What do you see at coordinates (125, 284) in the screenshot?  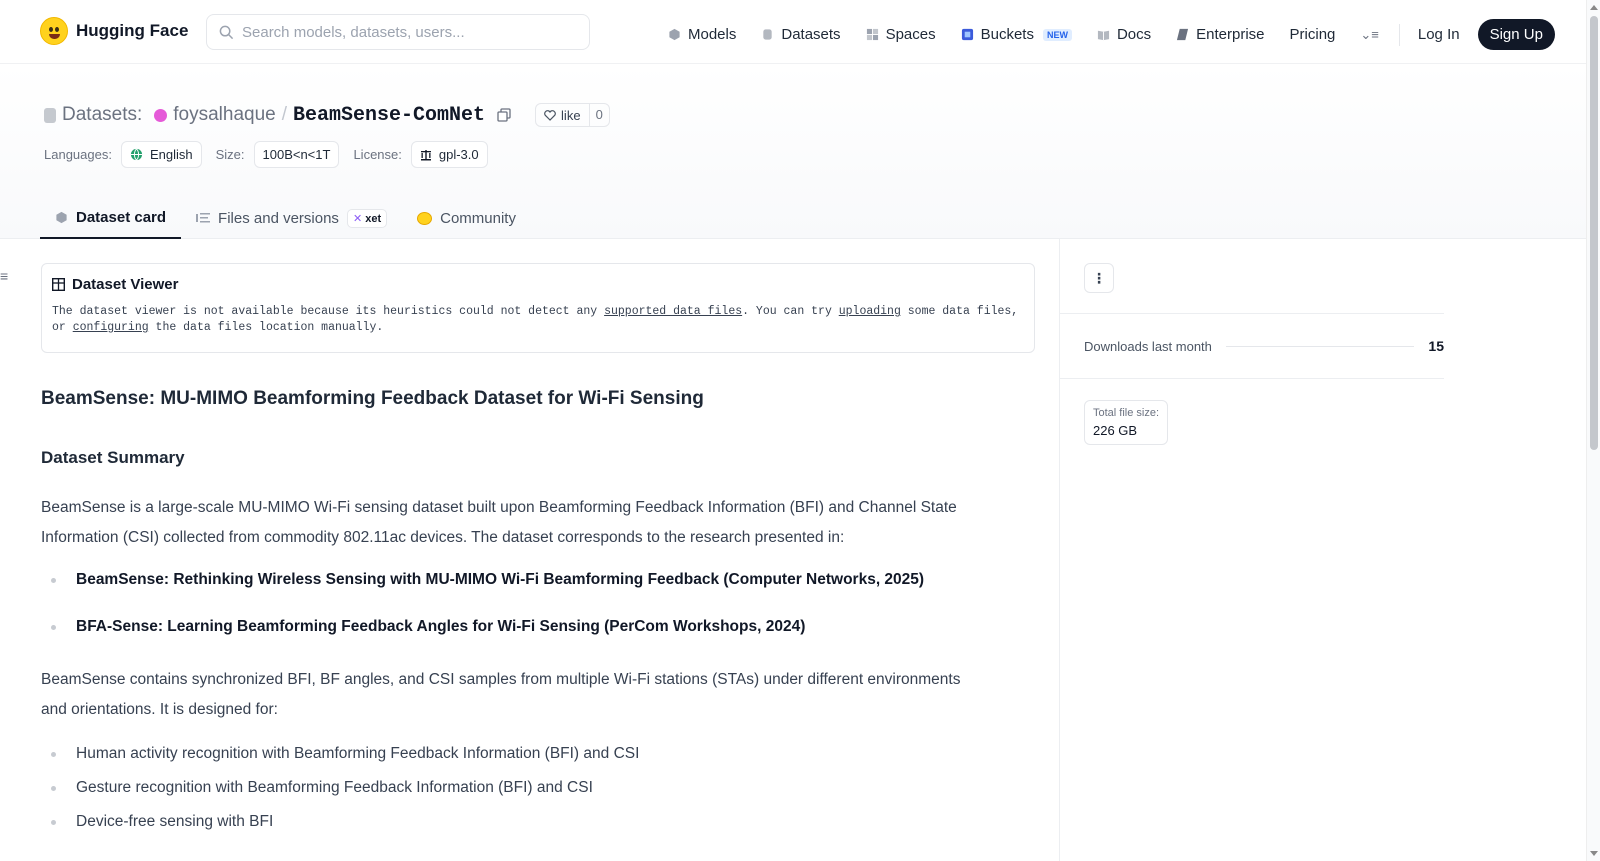 I see `dataset-viewer-title: Dataset Viewer` at bounding box center [125, 284].